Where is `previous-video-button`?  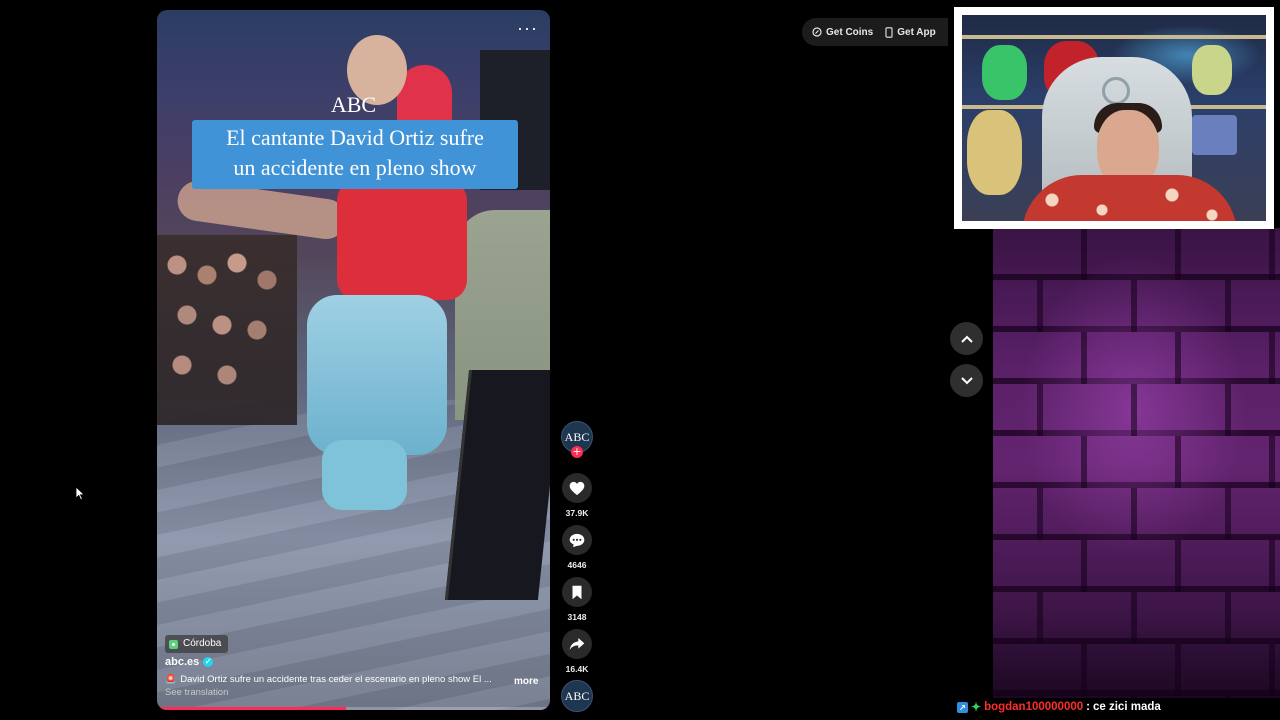 previous-video-button is located at coordinates (966, 338).